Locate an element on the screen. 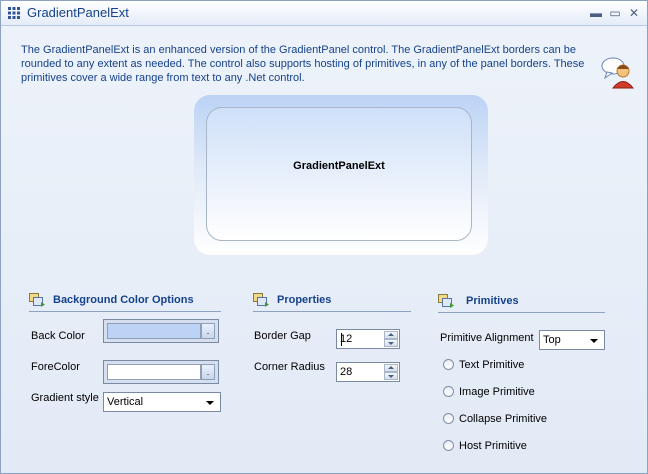 This screenshot has height=474, width=648. primitive-alignment-value: Top is located at coordinates (552, 340).